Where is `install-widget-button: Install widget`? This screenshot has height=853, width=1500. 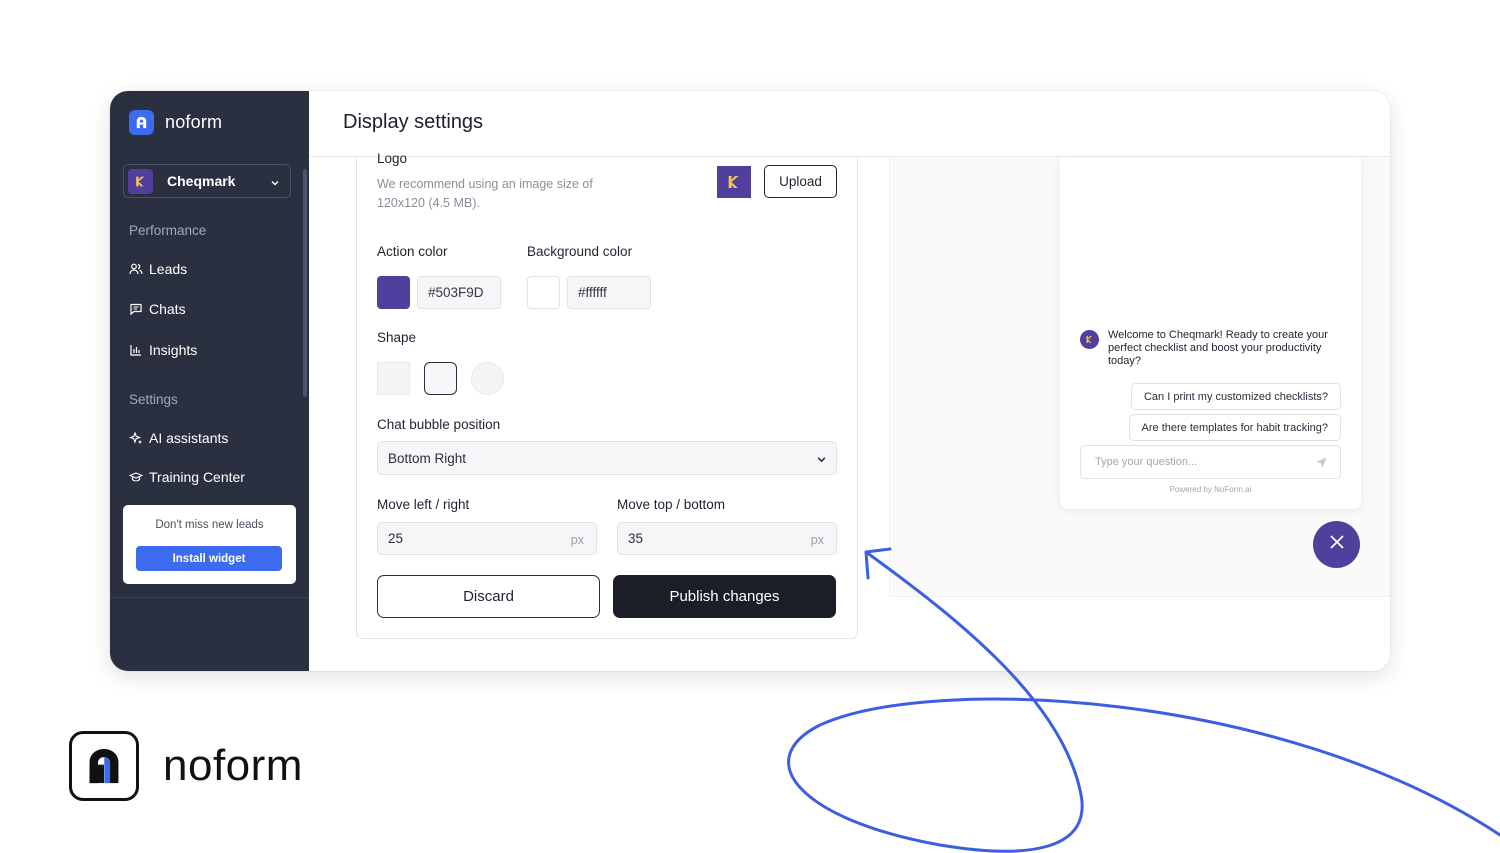 install-widget-button: Install widget is located at coordinates (209, 558).